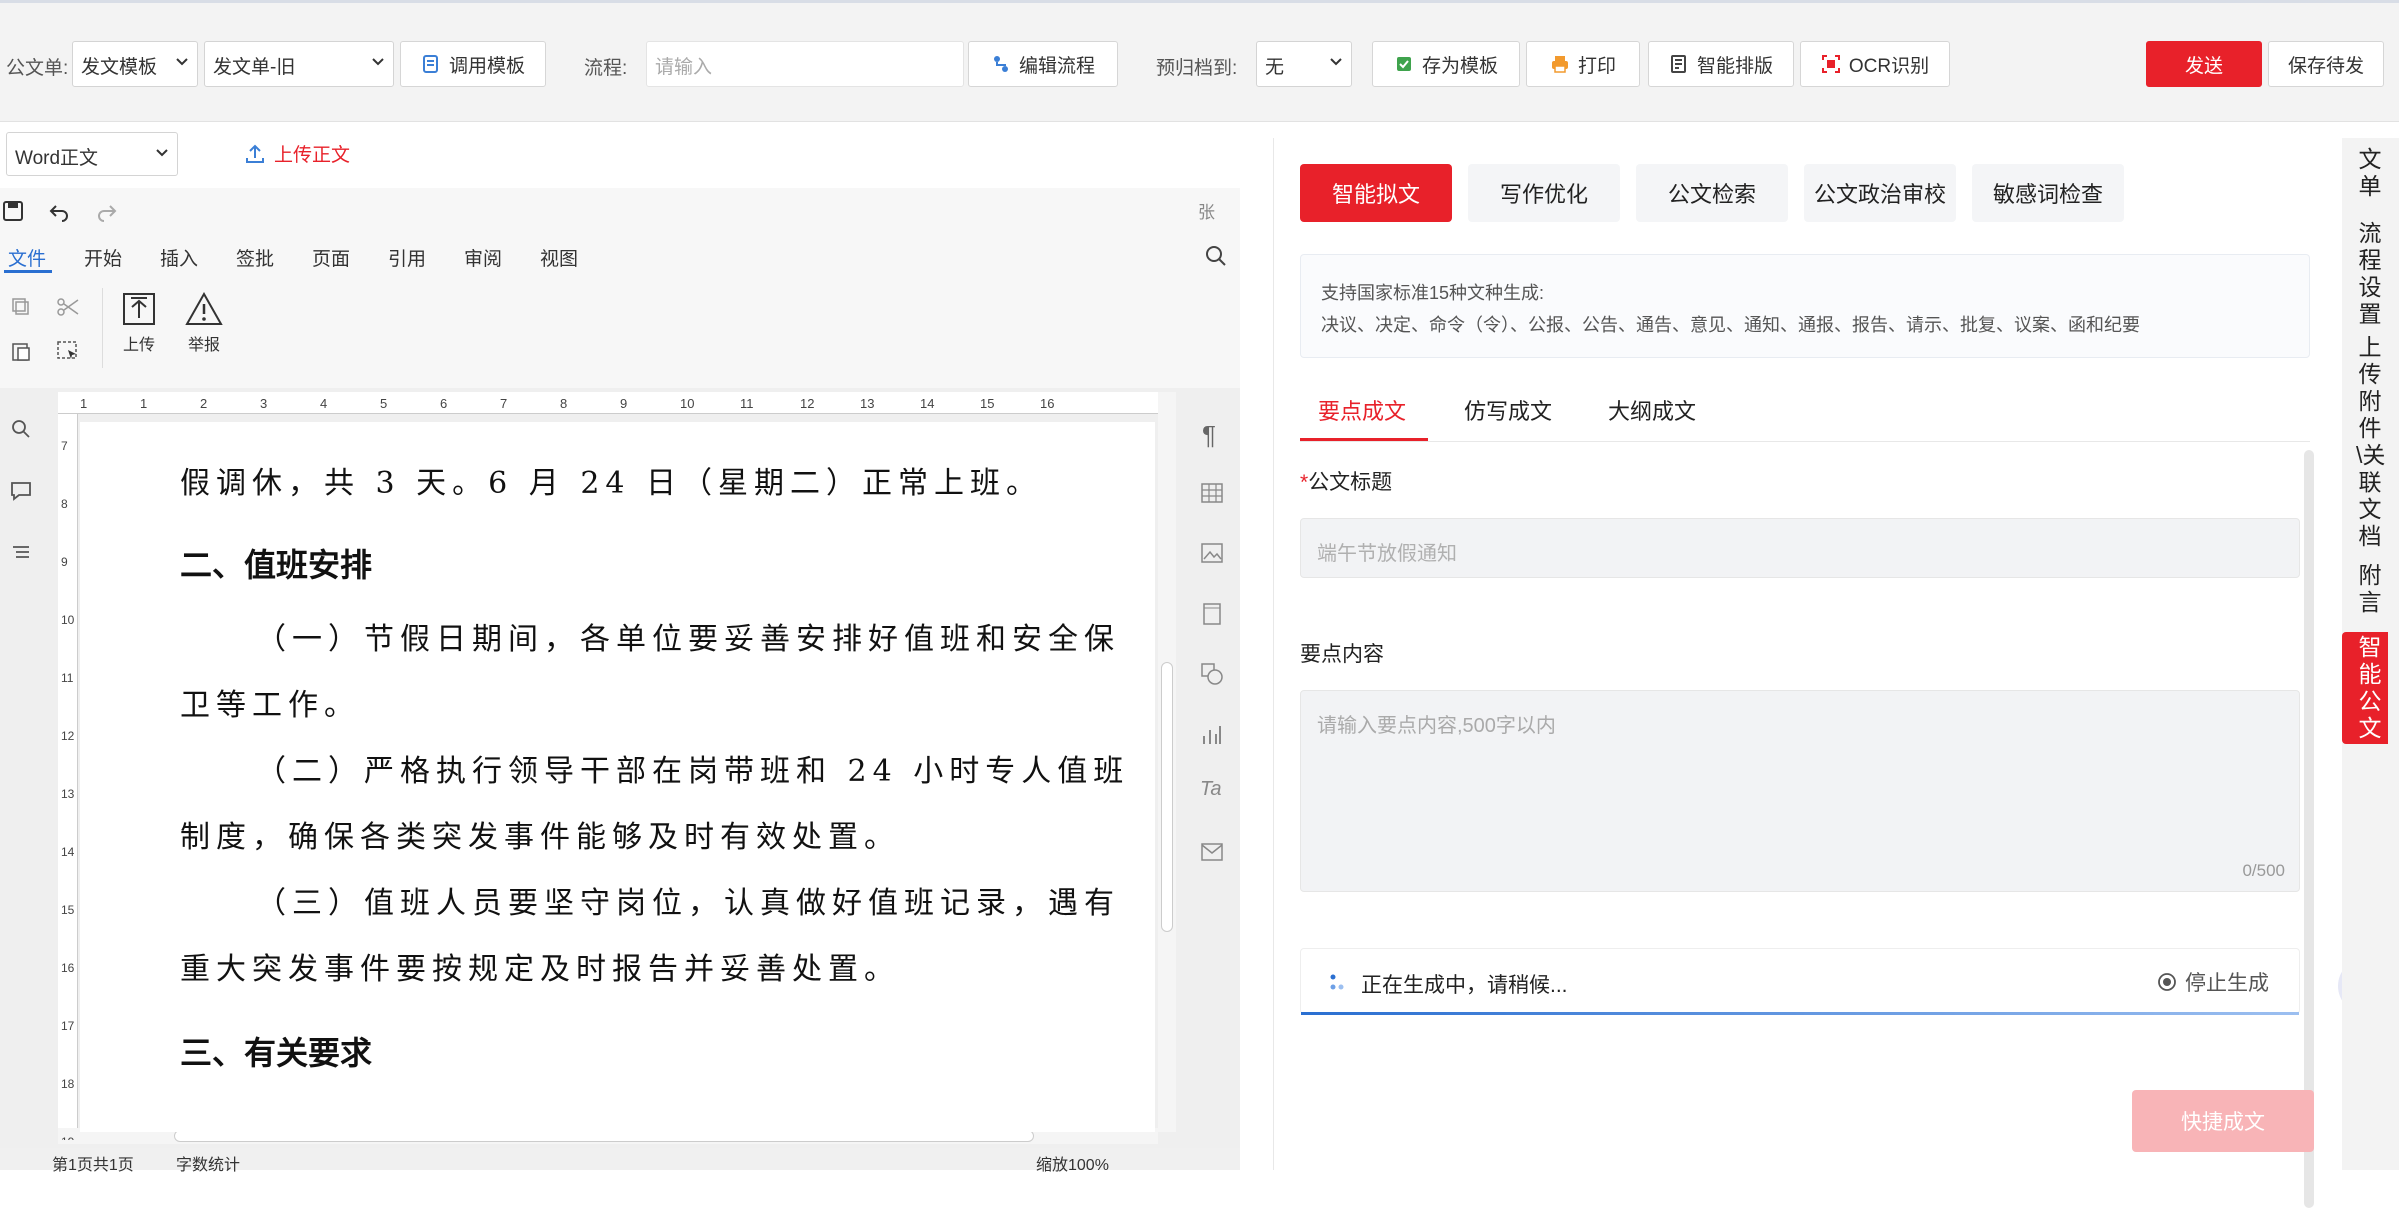  What do you see at coordinates (119, 67) in the screenshot?
I see `template-select-value: 发文模板` at bounding box center [119, 67].